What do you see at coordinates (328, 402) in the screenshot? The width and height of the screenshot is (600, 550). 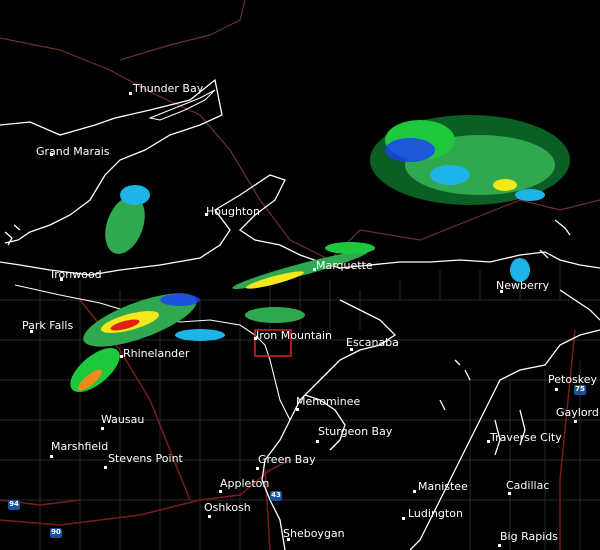 I see `city-menominee: Menominee` at bounding box center [328, 402].